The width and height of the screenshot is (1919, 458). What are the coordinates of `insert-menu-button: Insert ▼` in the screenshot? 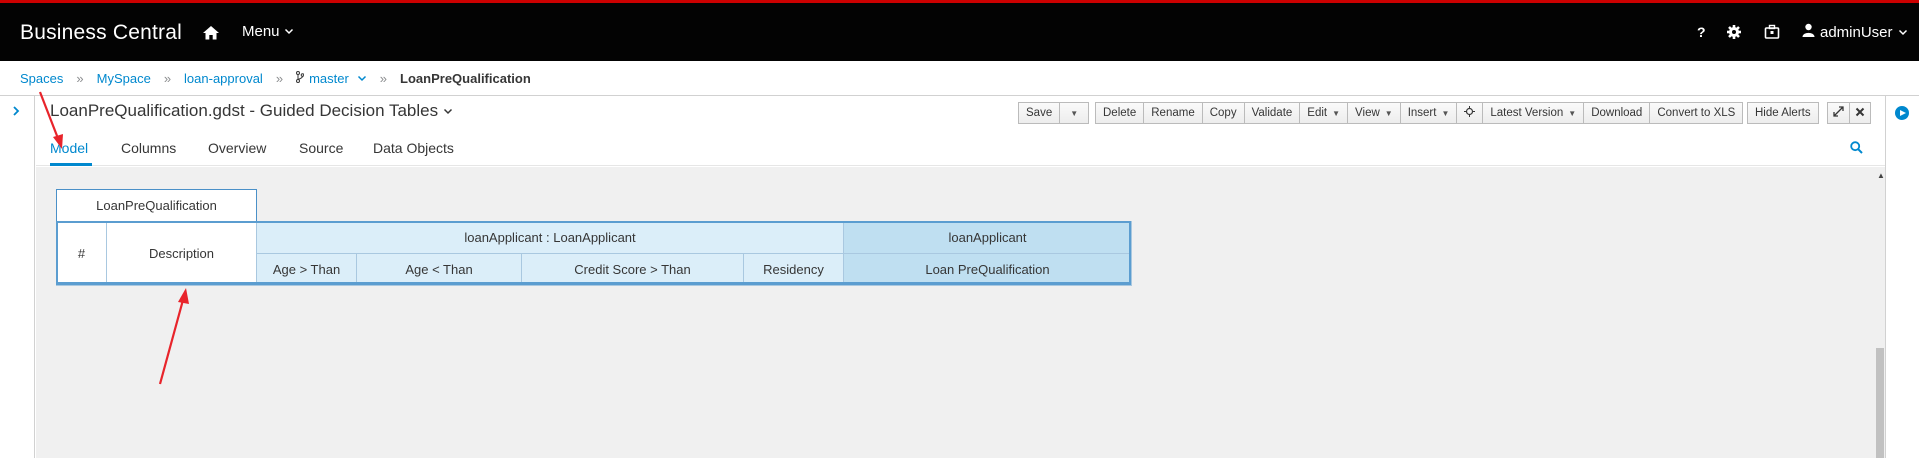 It's located at (1428, 113).